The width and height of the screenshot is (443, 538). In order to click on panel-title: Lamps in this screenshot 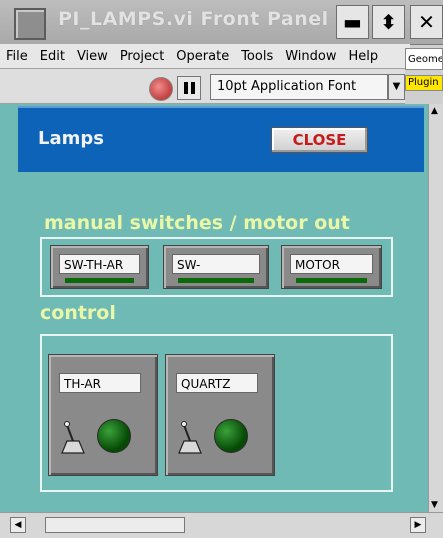, I will do `click(71, 138)`.